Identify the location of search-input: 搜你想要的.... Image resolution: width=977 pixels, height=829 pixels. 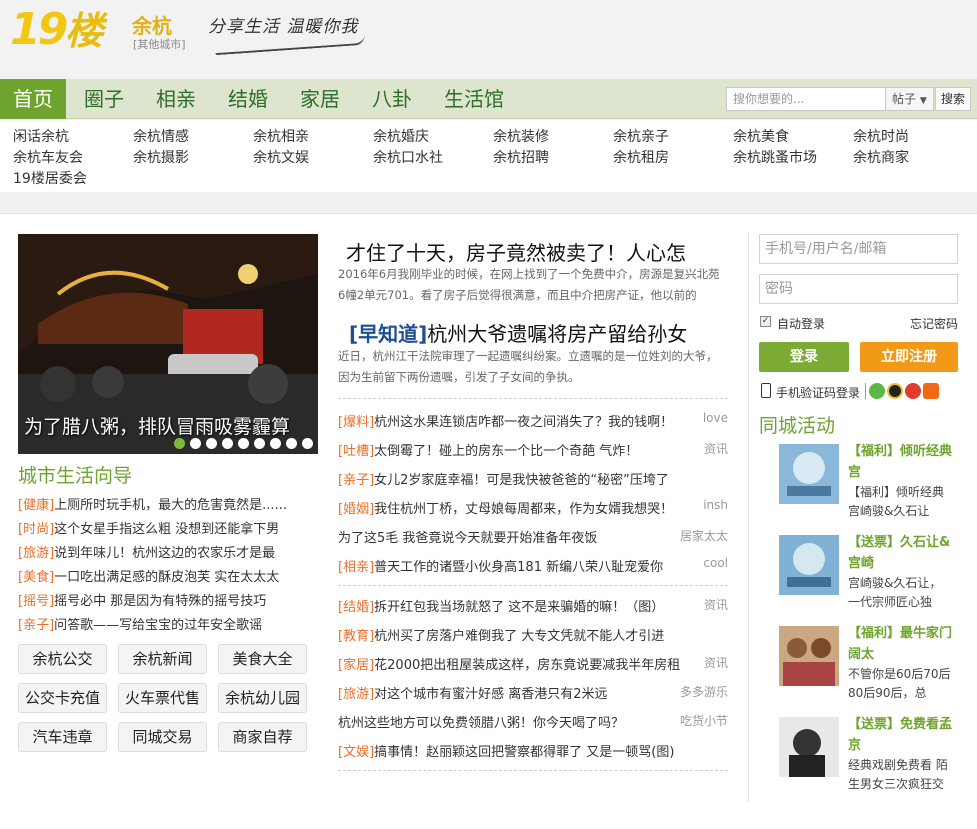
(806, 99).